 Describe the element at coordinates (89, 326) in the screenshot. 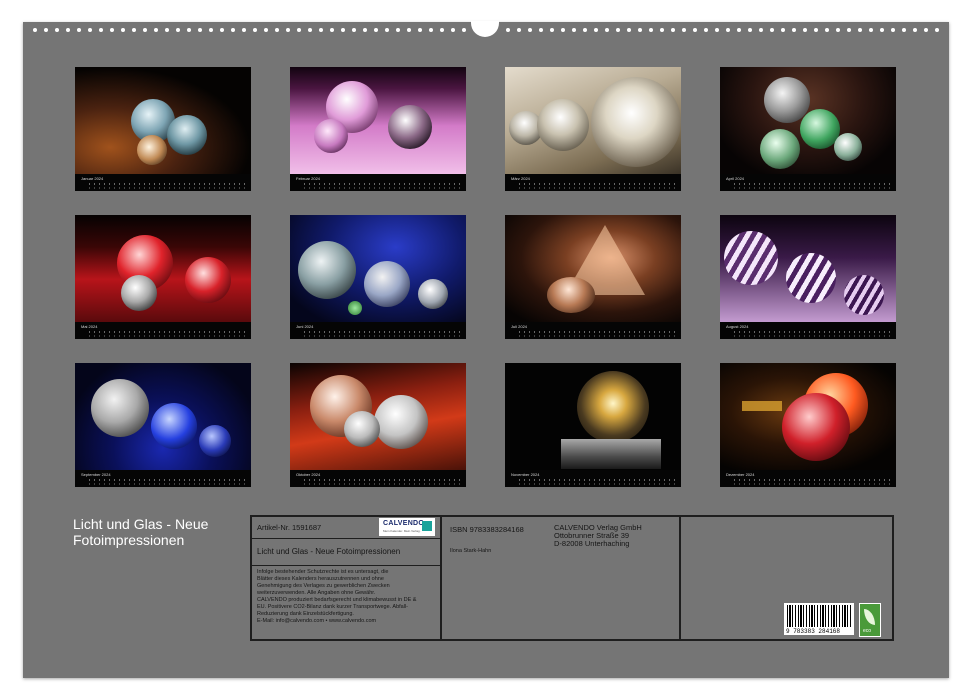

I see `month-label: Mai 2024` at that location.